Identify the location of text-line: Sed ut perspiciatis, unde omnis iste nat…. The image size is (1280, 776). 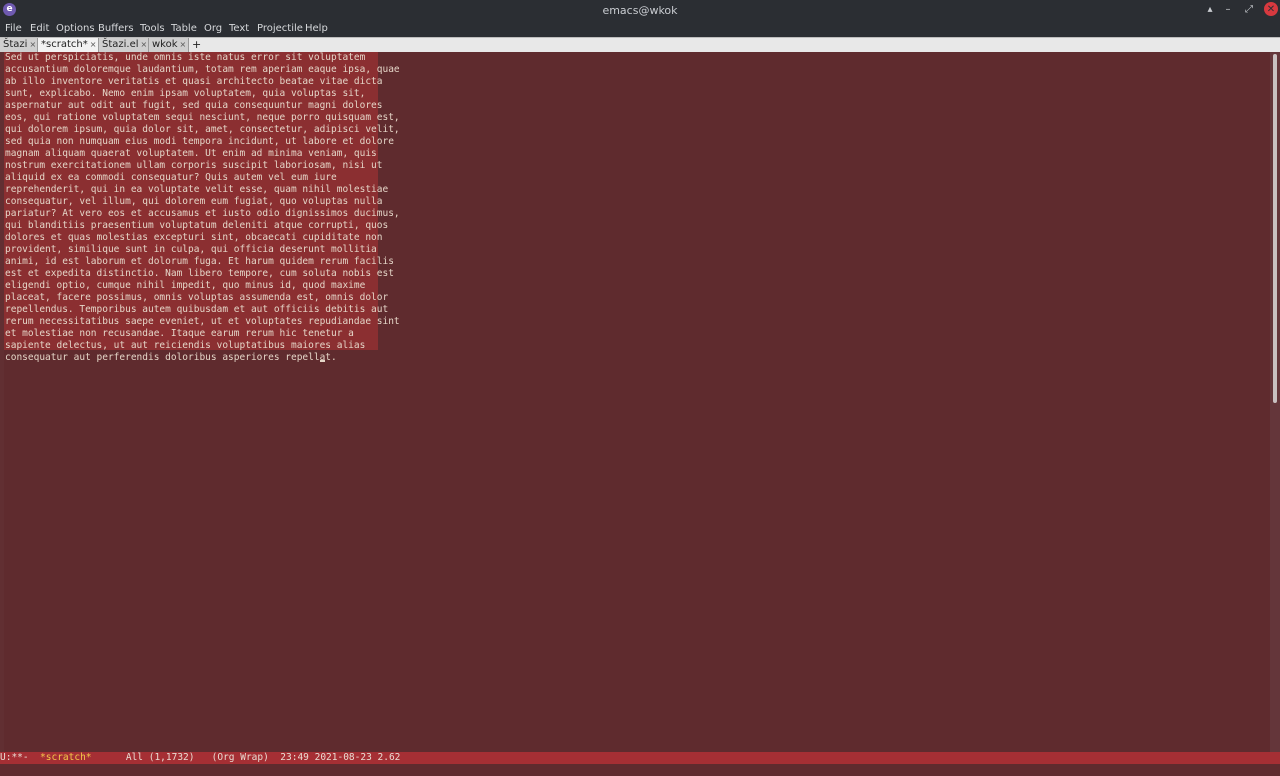
(185, 57).